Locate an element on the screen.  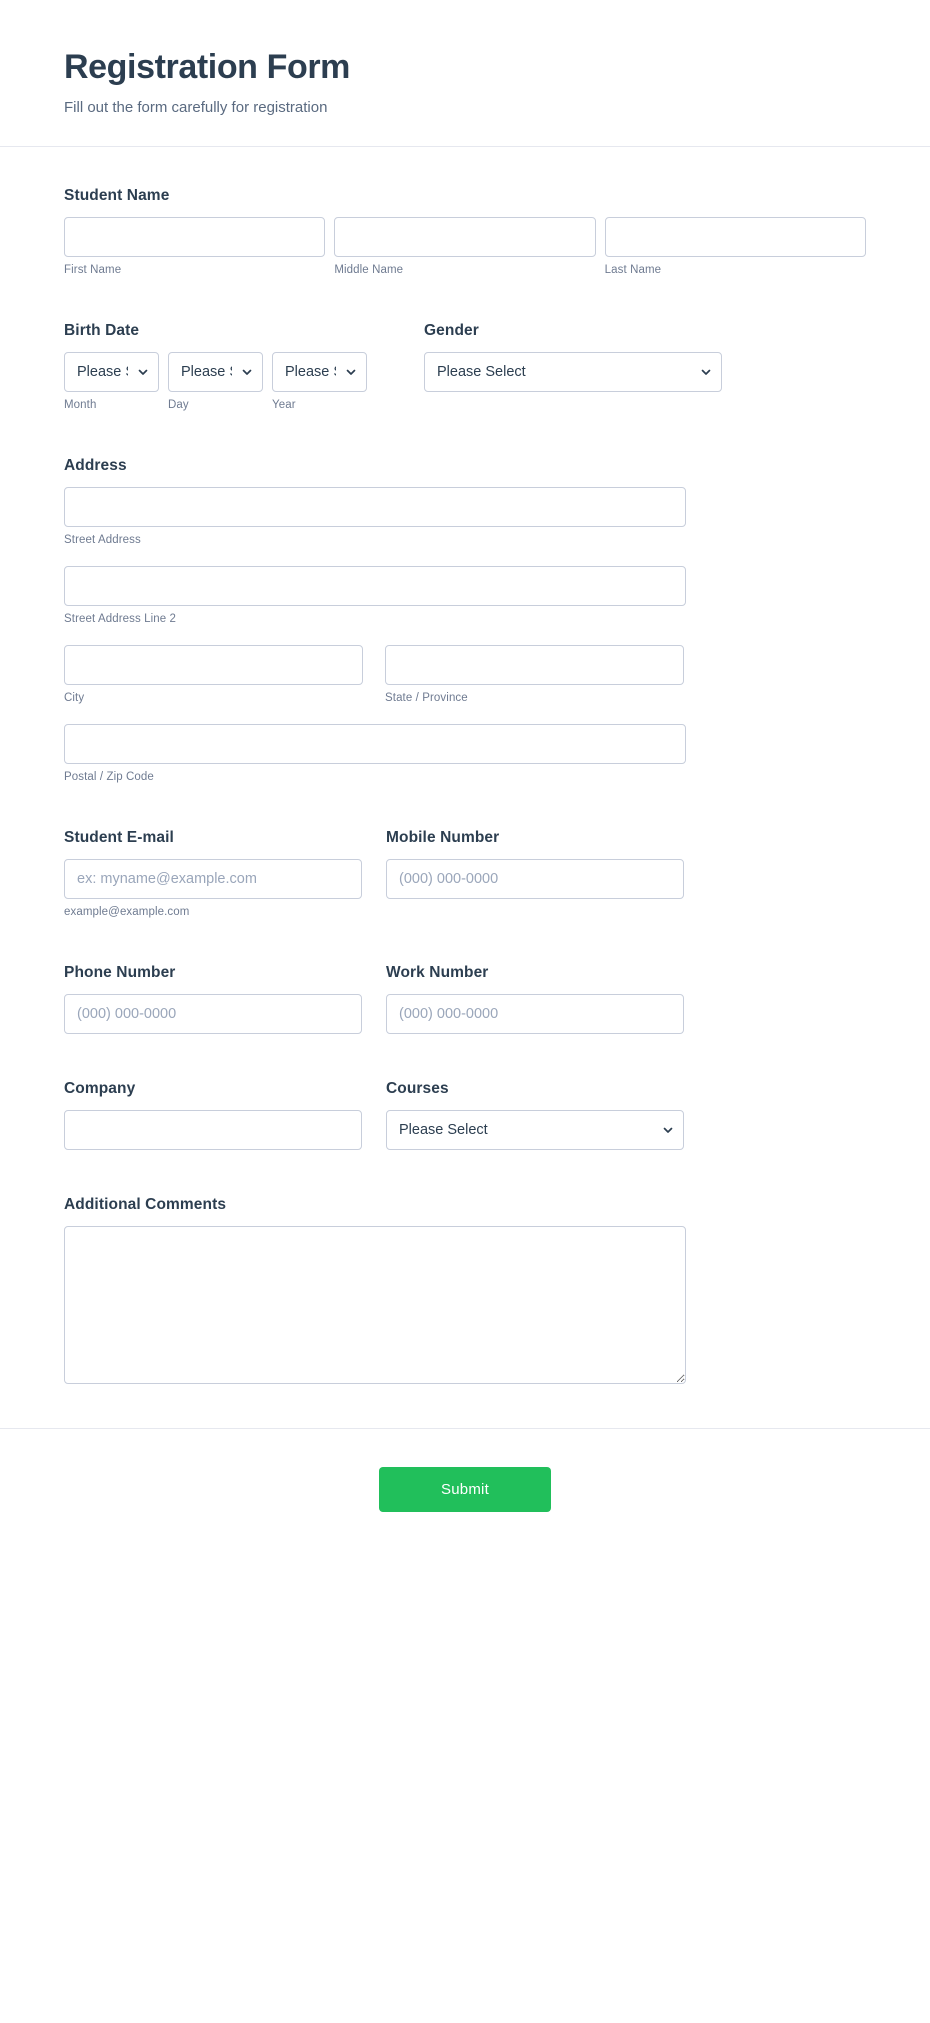
gender-group: Gender Please Select is located at coordinates (573, 366).